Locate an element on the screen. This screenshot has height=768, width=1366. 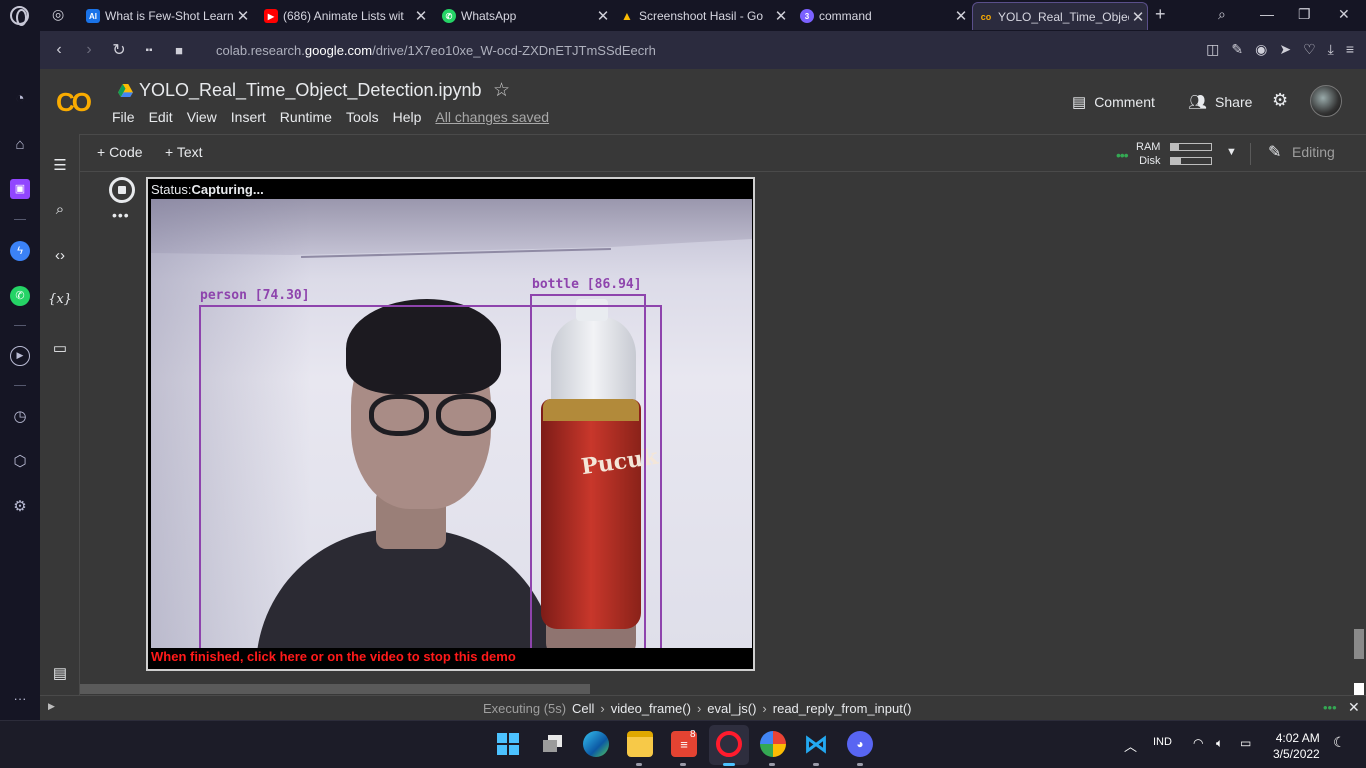
star-icon: ☆ is located at coordinates (501, 90).